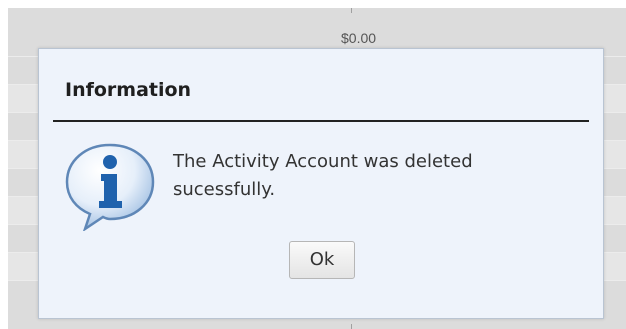  I want to click on background-amount-cell: $0.00, so click(359, 38).